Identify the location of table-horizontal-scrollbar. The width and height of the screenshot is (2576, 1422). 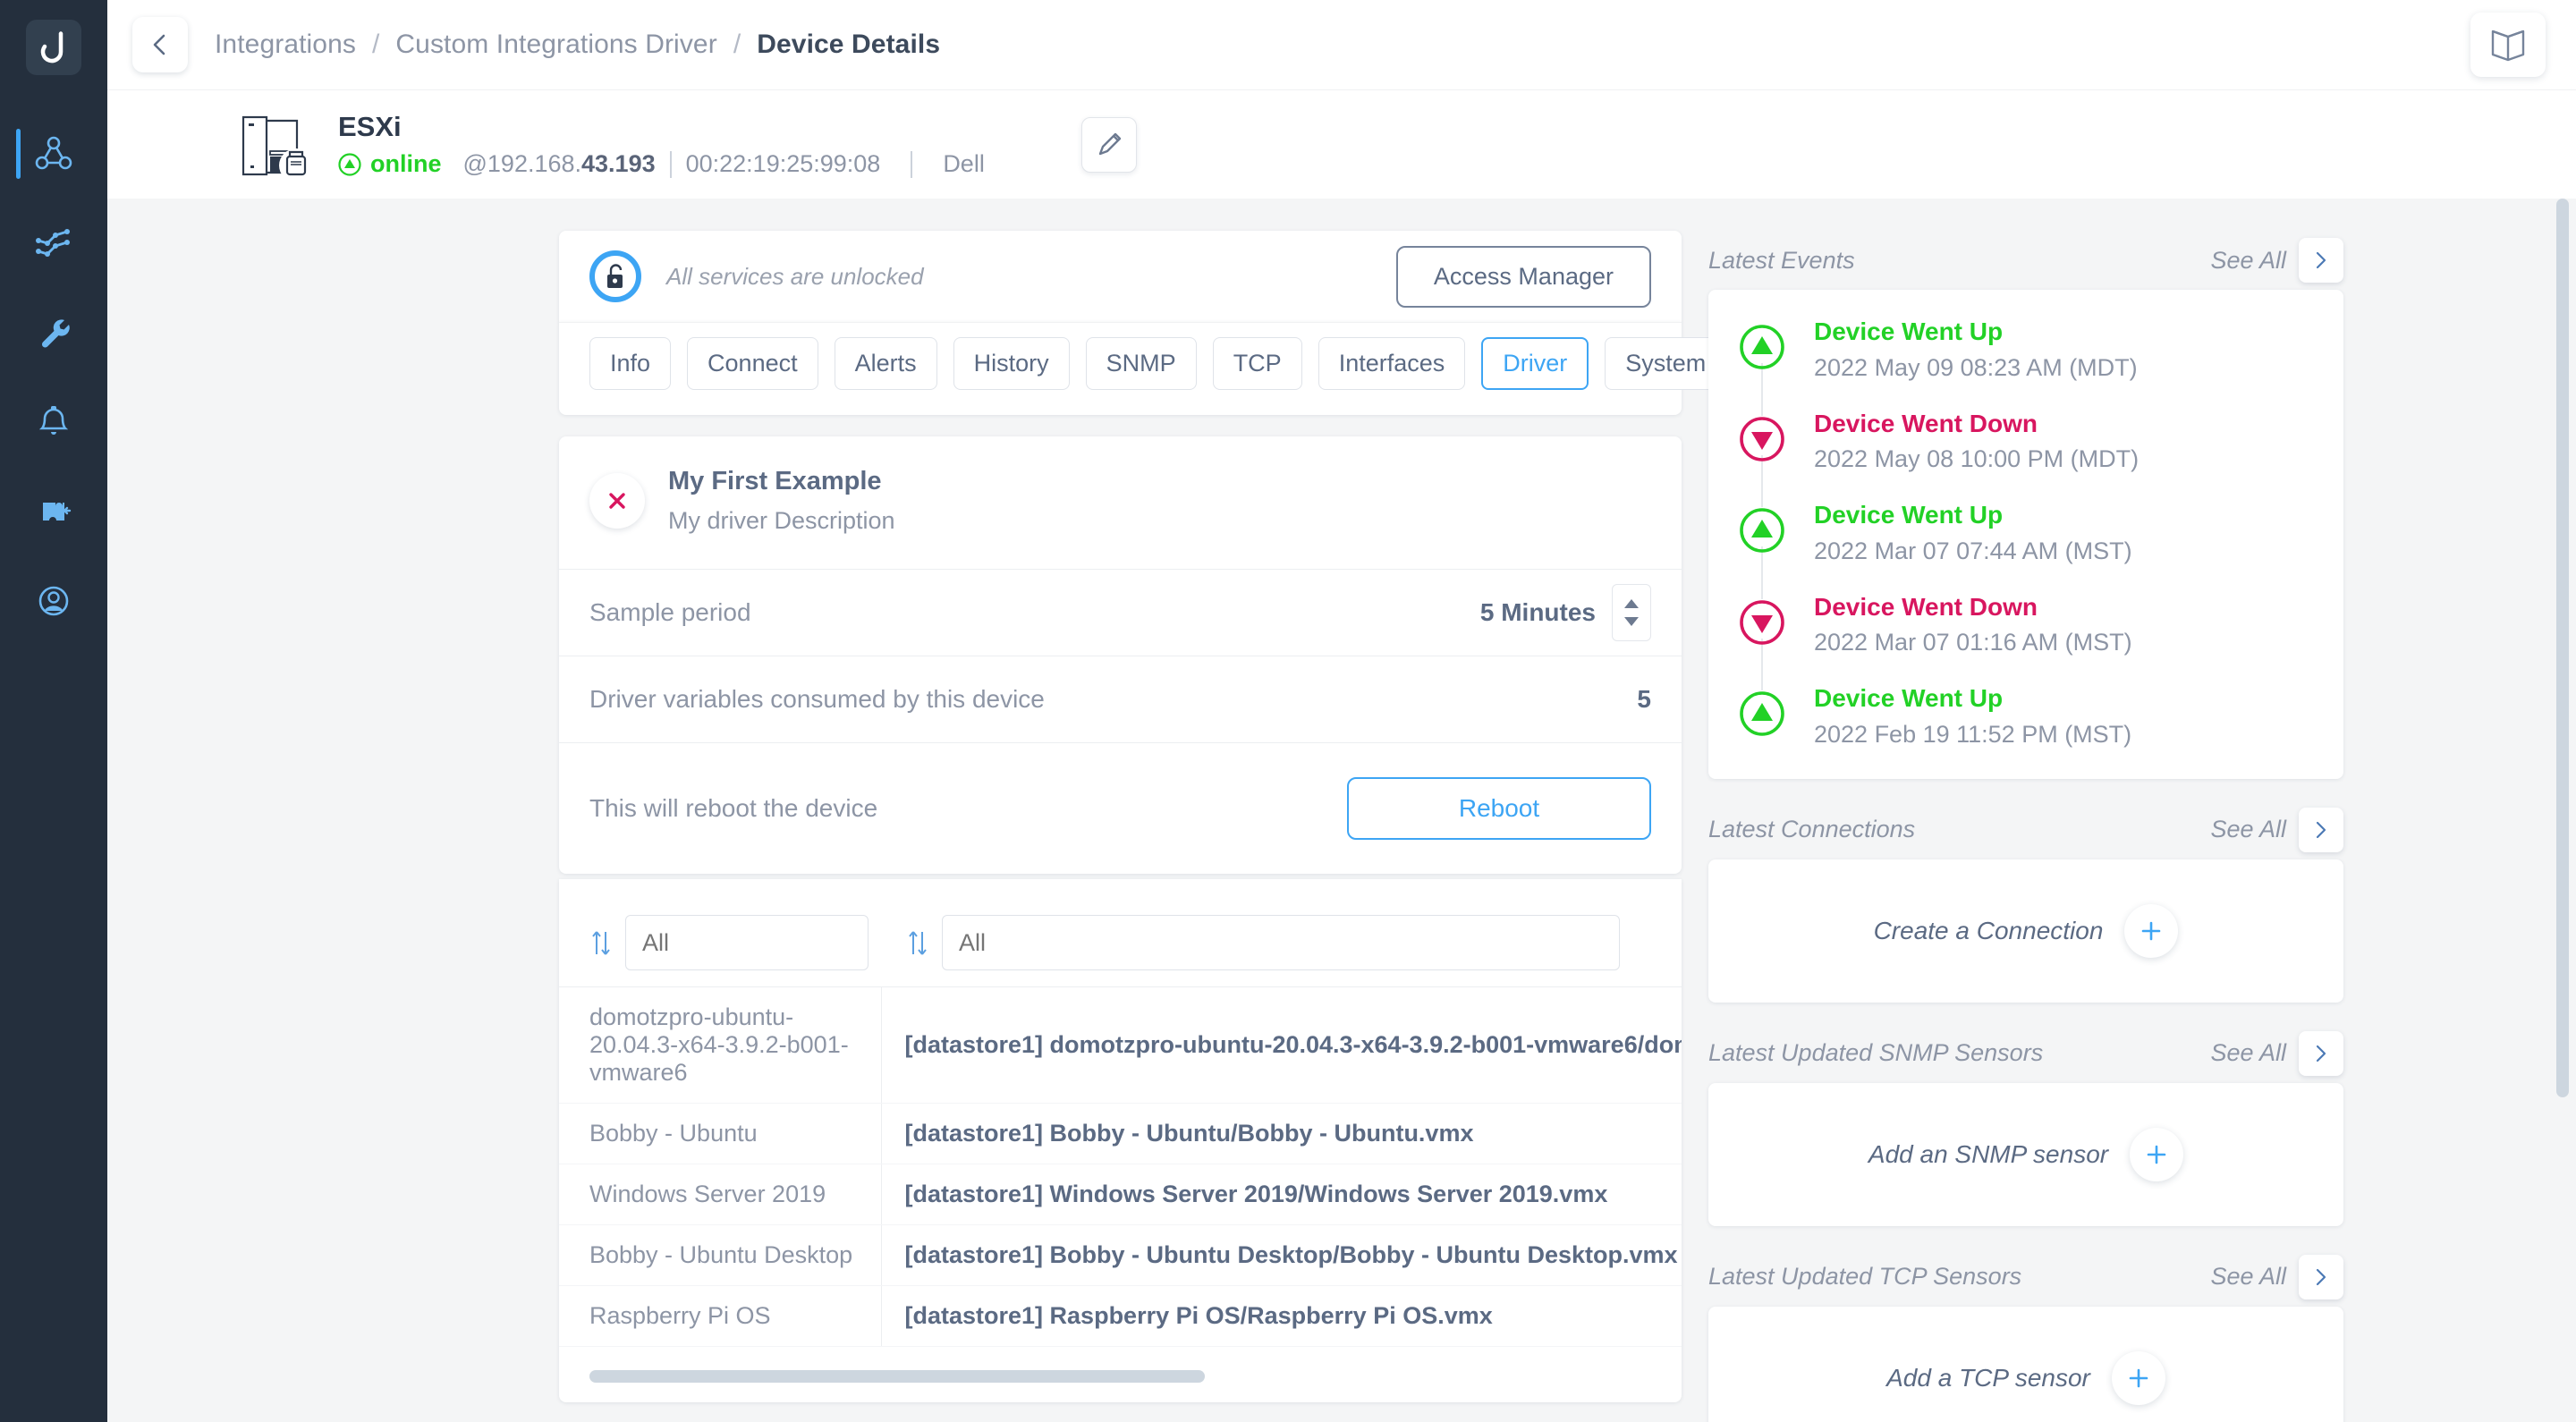
(1120, 1376).